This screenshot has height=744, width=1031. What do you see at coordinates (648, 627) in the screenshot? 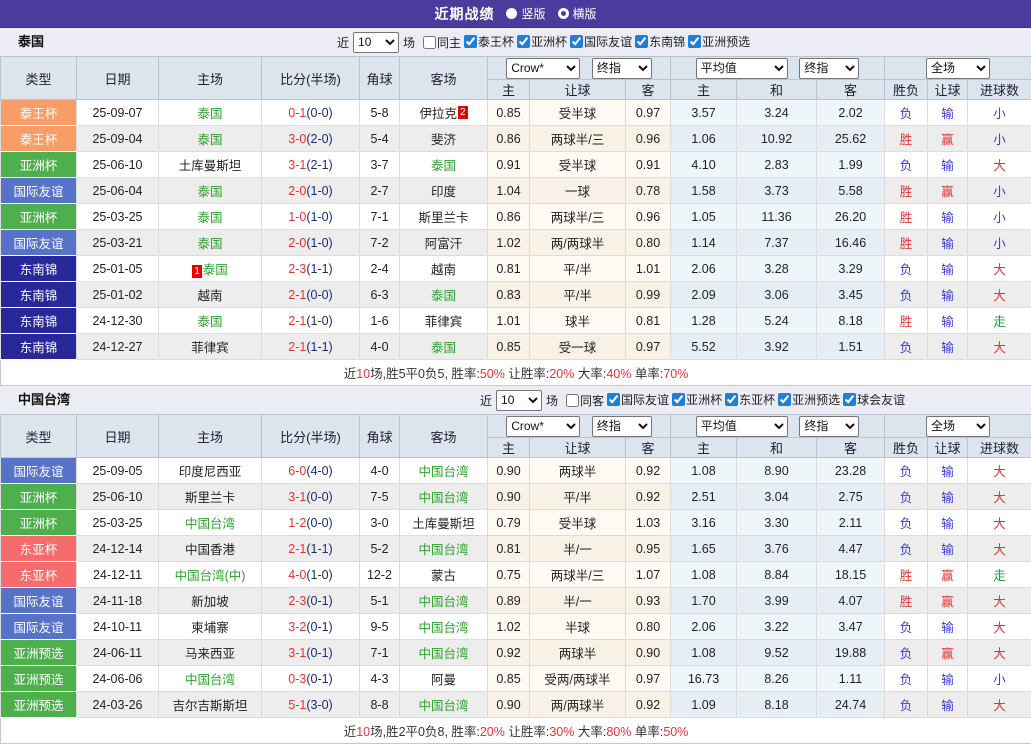
I see `odds-away-cell: 0.80` at bounding box center [648, 627].